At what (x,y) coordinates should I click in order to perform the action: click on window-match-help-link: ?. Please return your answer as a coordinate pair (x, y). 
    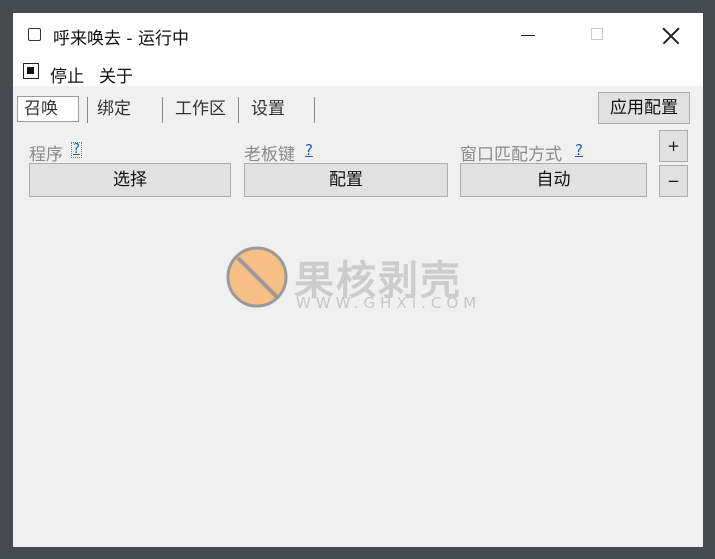
    Looking at the image, I should click on (579, 150).